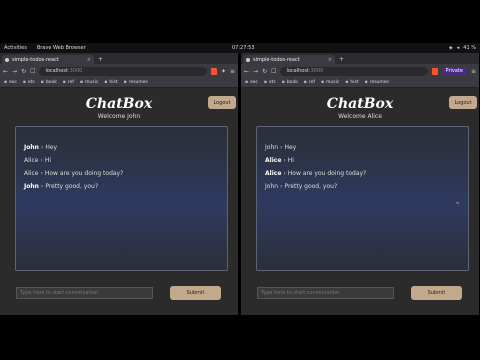 This screenshot has height=360, width=480. Describe the element at coordinates (15, 48) in the screenshot. I see `activities-button: Activities` at that location.